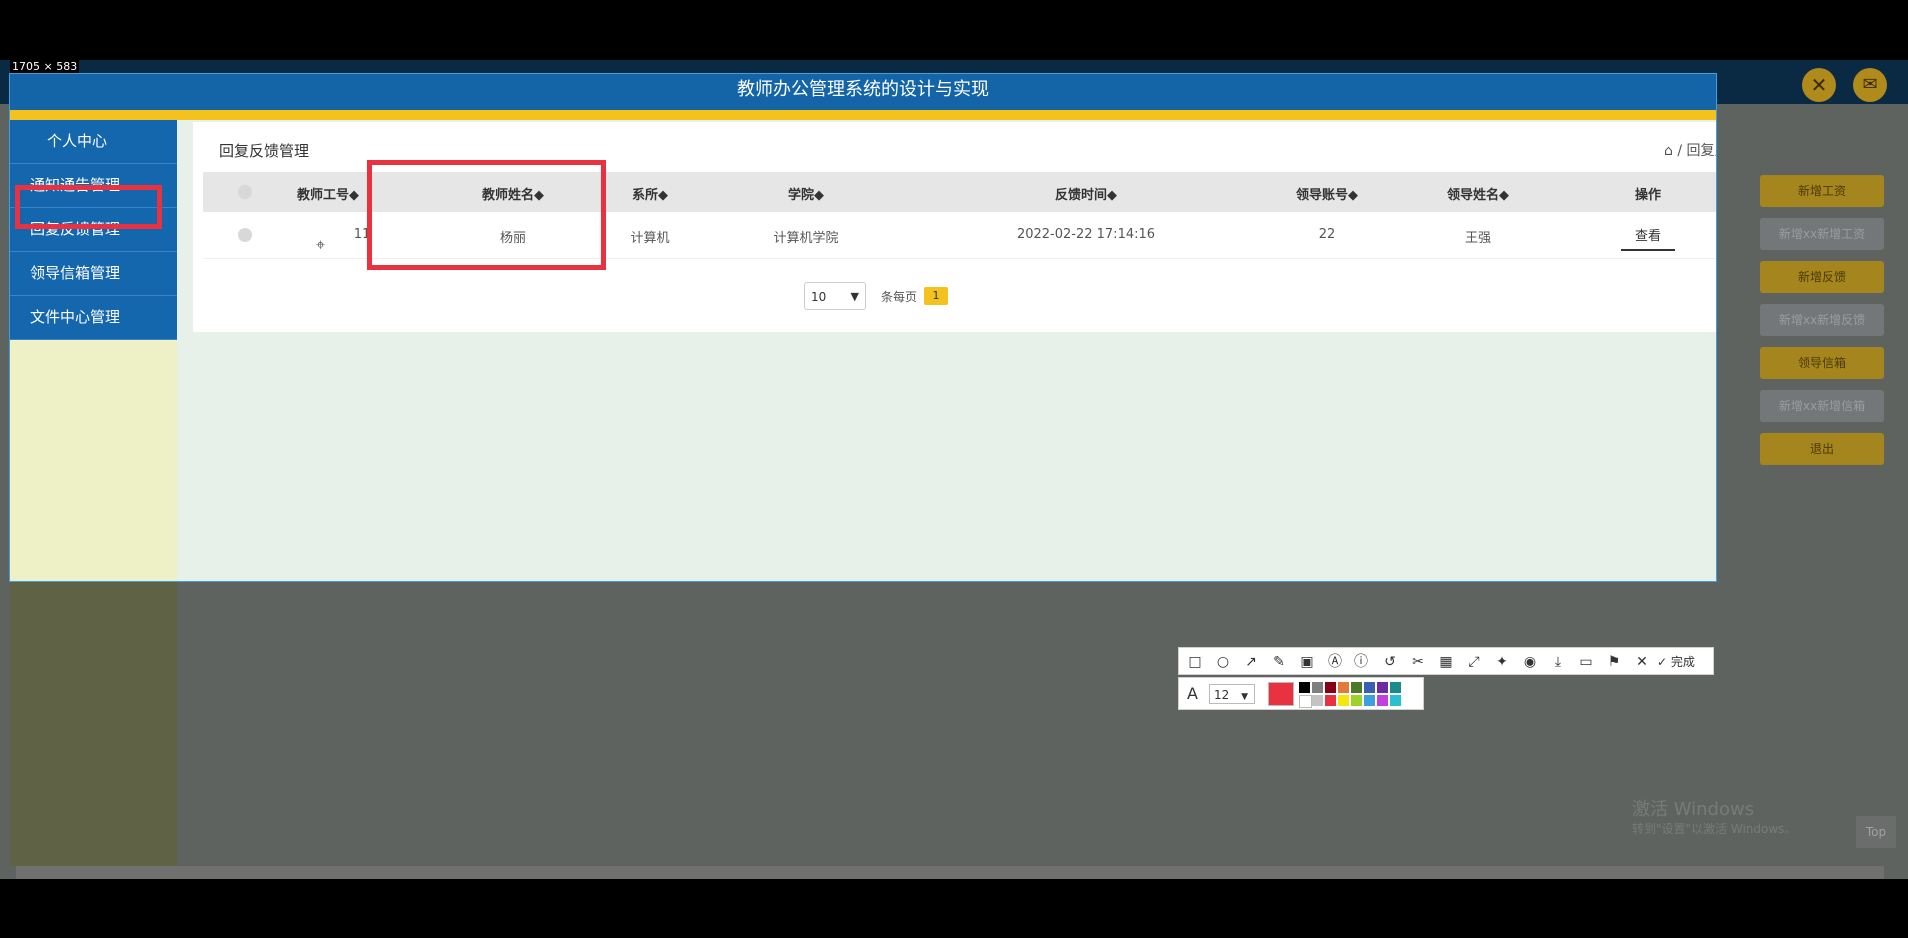 The image size is (1908, 938). What do you see at coordinates (863, 115) in the screenshot?
I see `title-accent-bar` at bounding box center [863, 115].